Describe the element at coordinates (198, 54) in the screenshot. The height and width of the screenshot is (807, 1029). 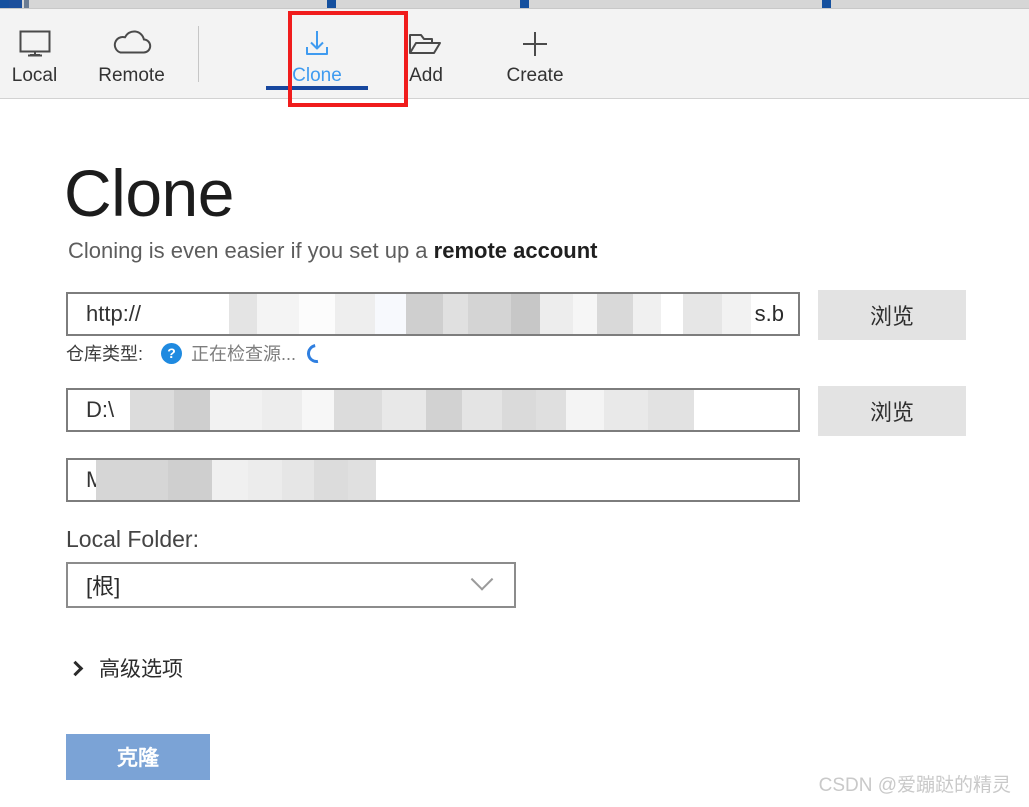
I see `toolbar-divider` at that location.